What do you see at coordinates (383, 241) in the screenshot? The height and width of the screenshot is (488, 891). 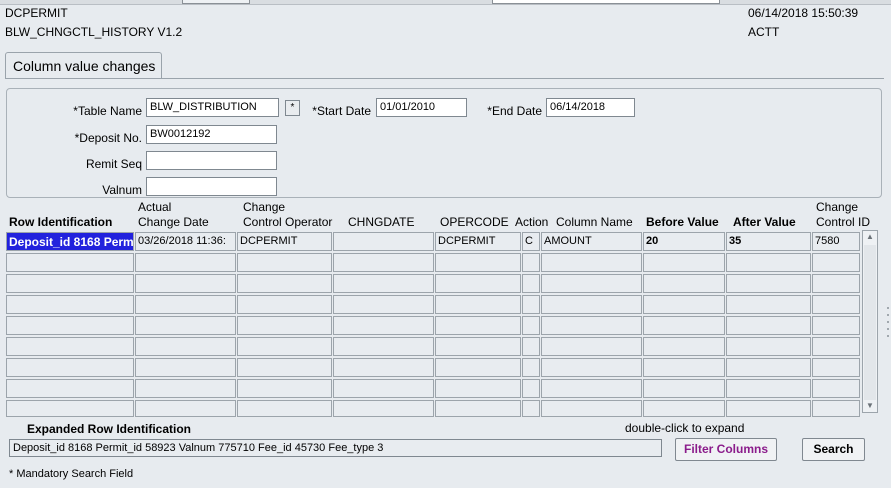 I see `cell-chngdate` at bounding box center [383, 241].